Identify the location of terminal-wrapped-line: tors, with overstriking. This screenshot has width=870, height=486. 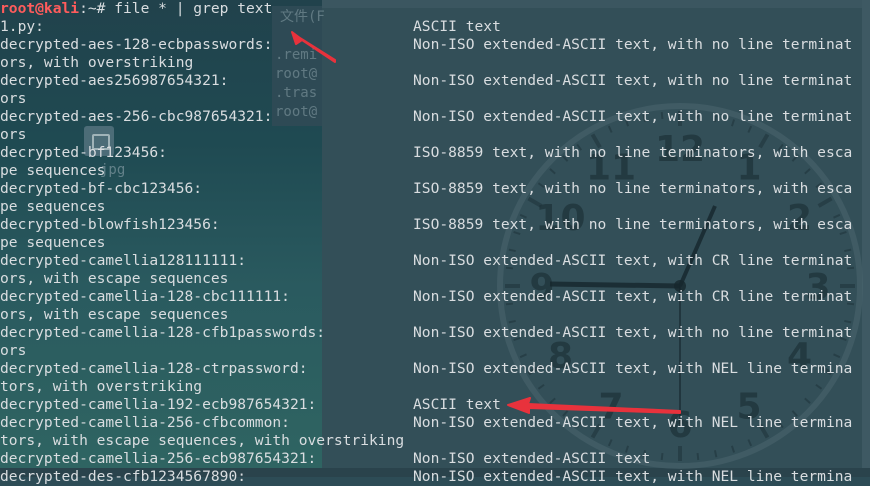
(101, 386).